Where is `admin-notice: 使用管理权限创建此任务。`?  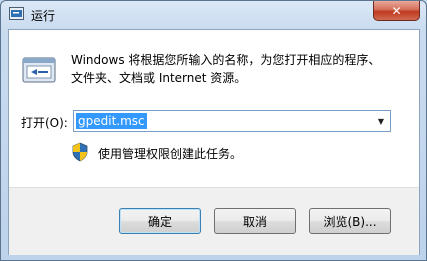
admin-notice: 使用管理权限创建此任务。 is located at coordinates (170, 154).